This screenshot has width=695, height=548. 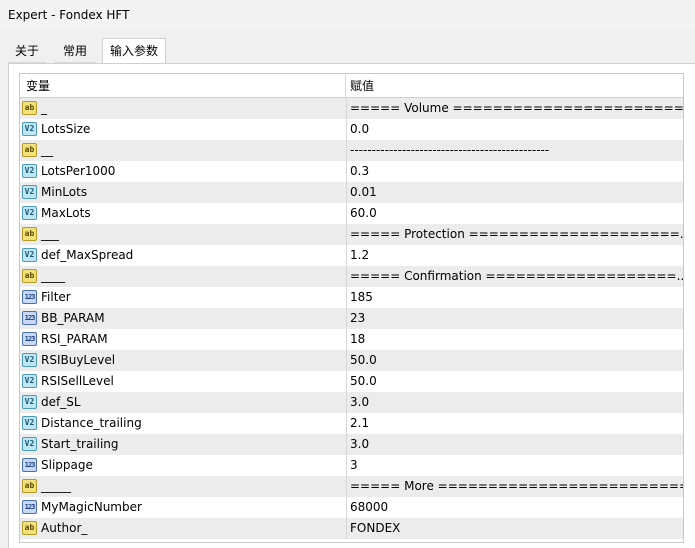 I want to click on variable-name: ___, so click(x=50, y=234).